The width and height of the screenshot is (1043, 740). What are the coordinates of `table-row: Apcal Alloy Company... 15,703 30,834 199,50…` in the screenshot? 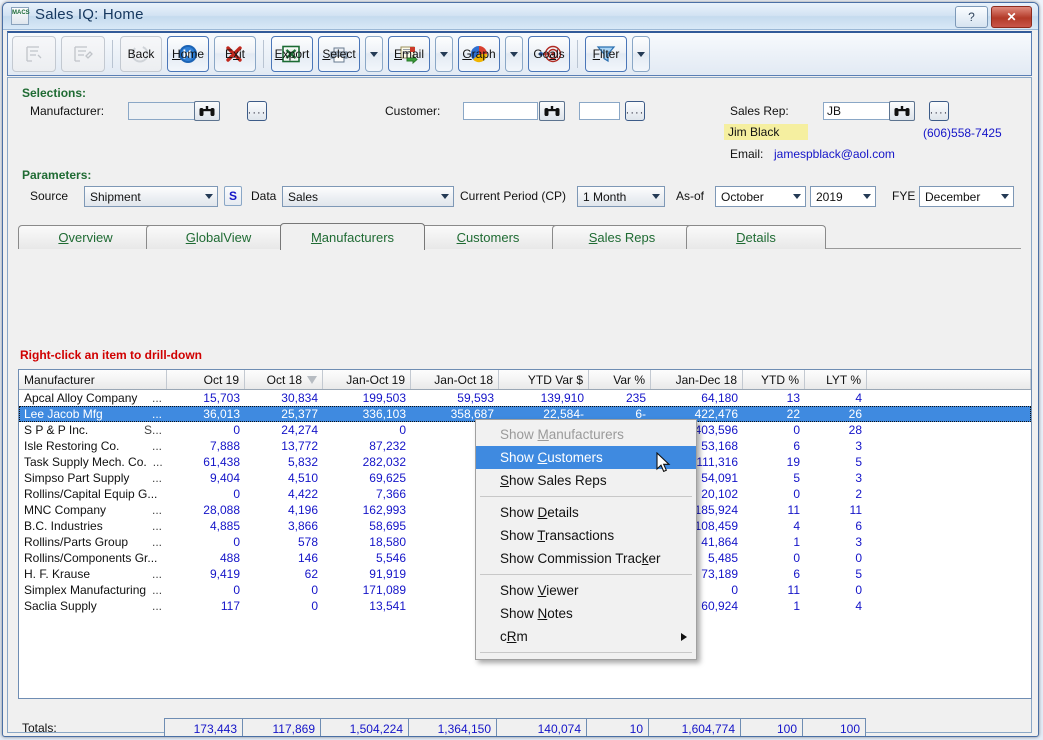 It's located at (525, 398).